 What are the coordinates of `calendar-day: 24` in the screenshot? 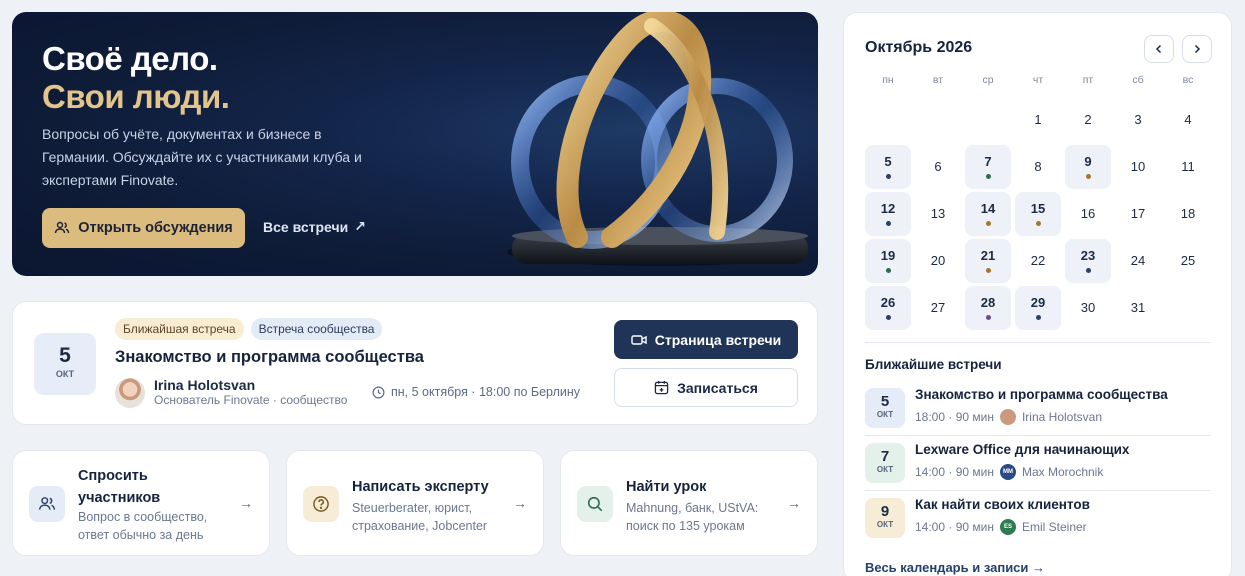 It's located at (1138, 261).